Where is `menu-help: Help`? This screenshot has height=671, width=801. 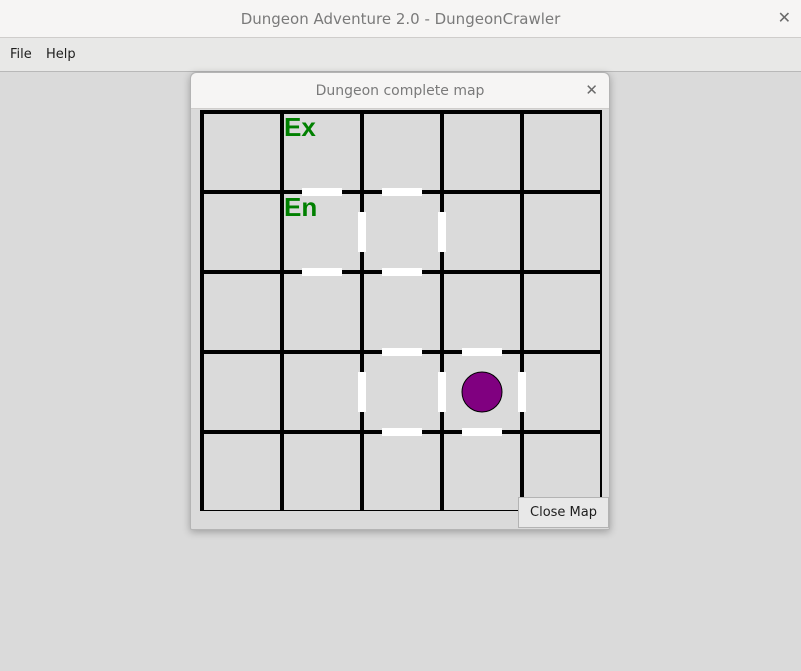 menu-help: Help is located at coordinates (61, 54).